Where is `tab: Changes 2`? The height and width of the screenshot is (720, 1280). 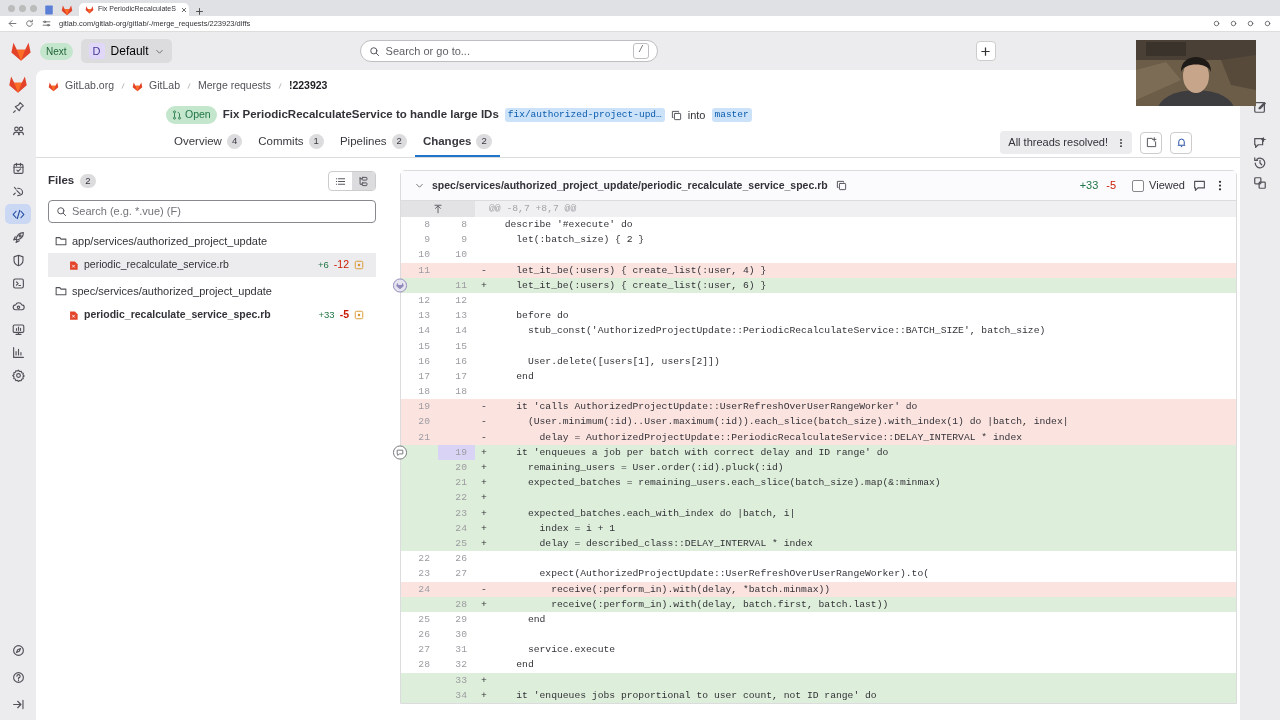
tab: Changes 2 is located at coordinates (457, 142).